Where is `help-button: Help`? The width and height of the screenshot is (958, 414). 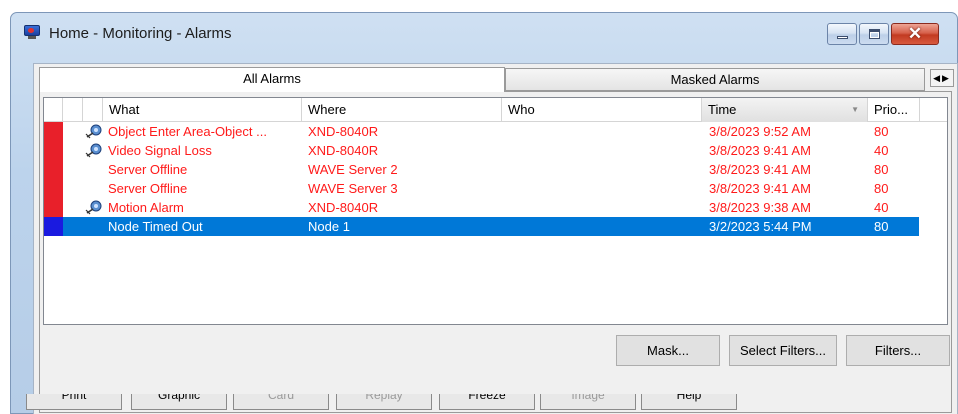 help-button: Help is located at coordinates (689, 402).